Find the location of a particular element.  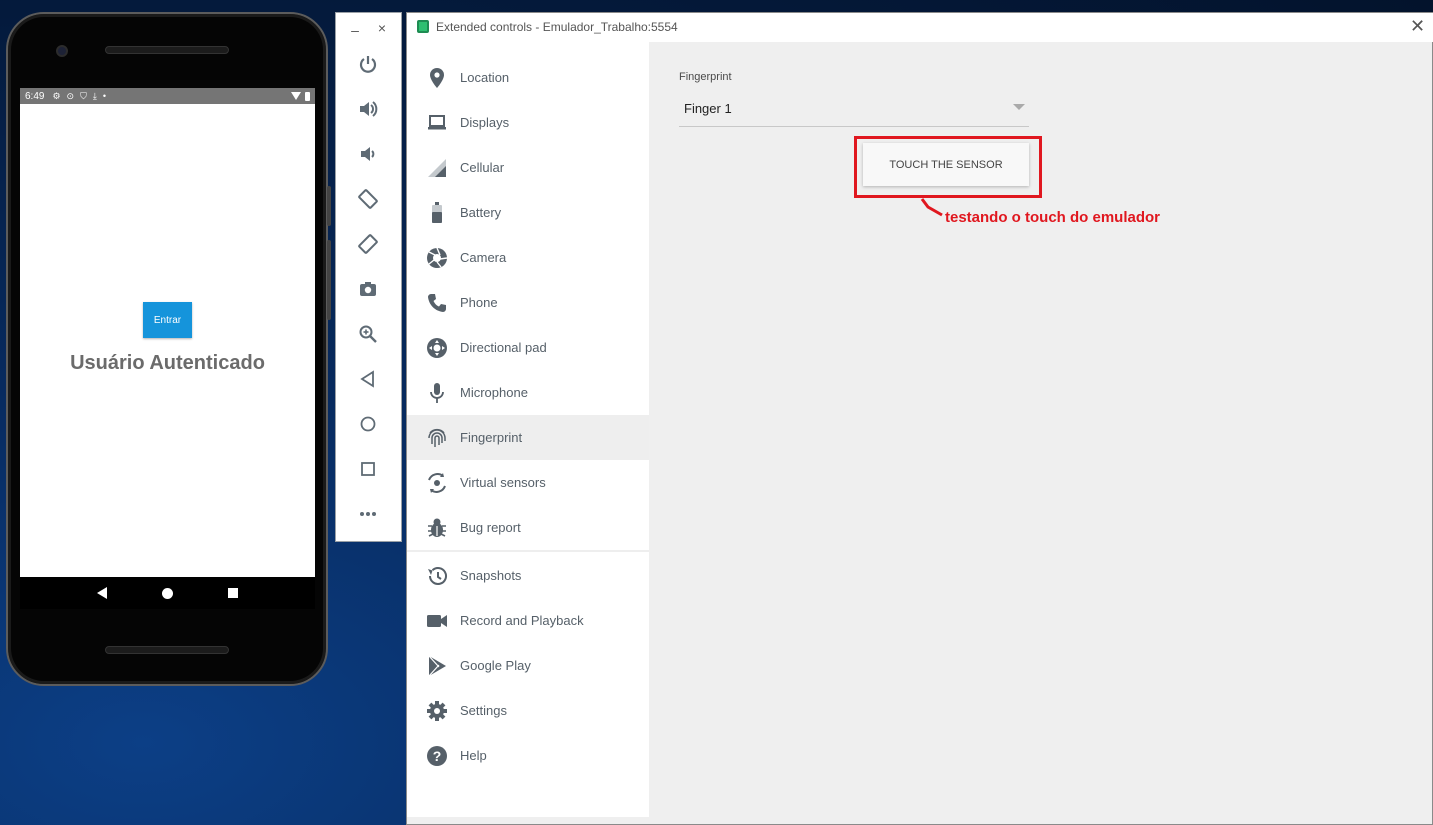

annotation-highlight-box is located at coordinates (948, 167).